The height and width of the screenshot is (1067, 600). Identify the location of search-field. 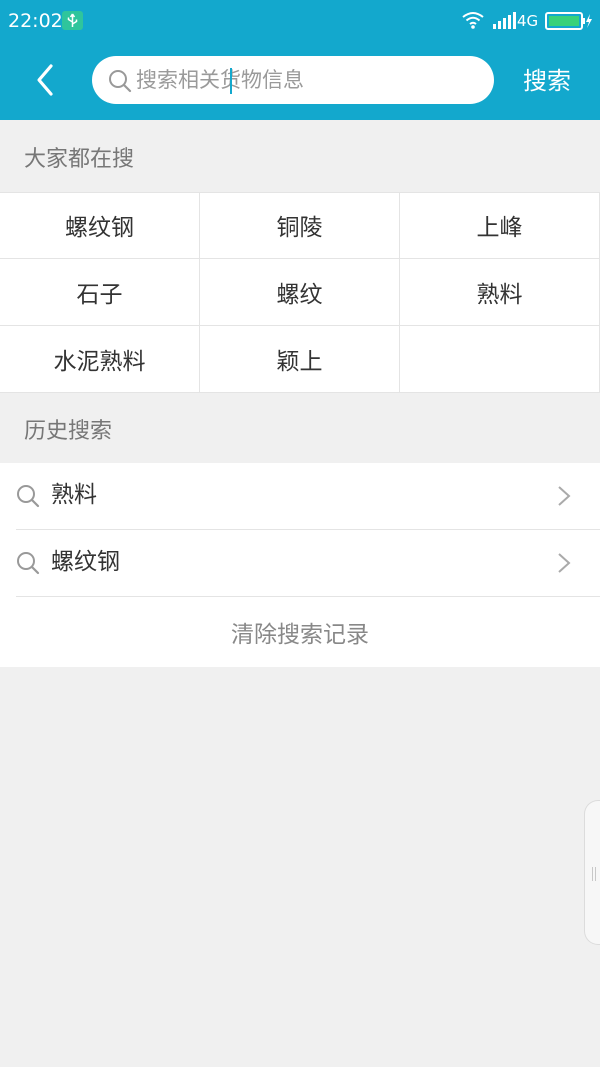
(293, 80).